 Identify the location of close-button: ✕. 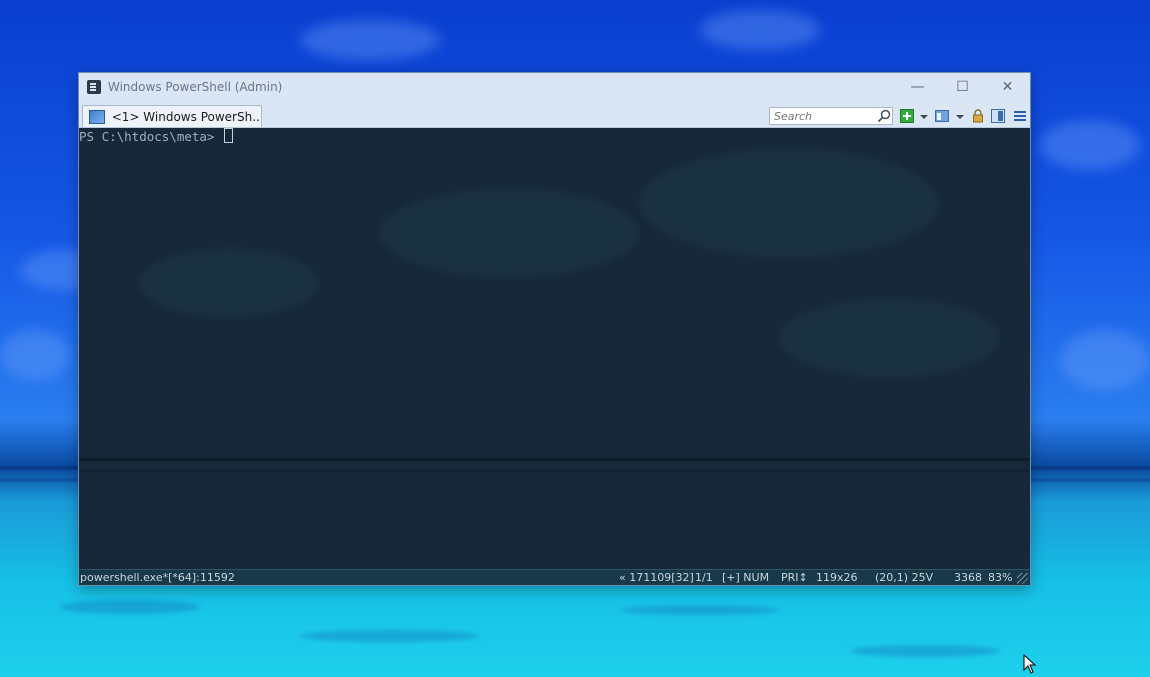
(1007, 87).